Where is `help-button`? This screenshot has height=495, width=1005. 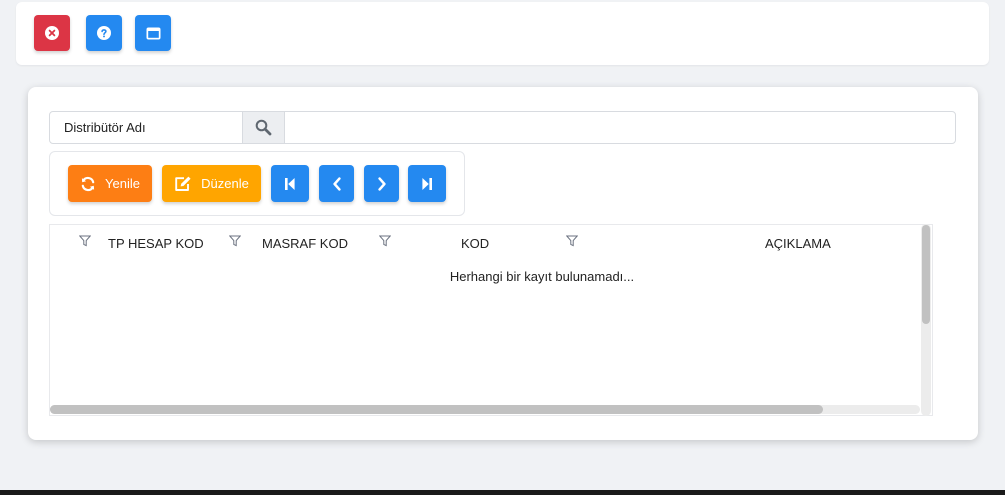 help-button is located at coordinates (104, 33).